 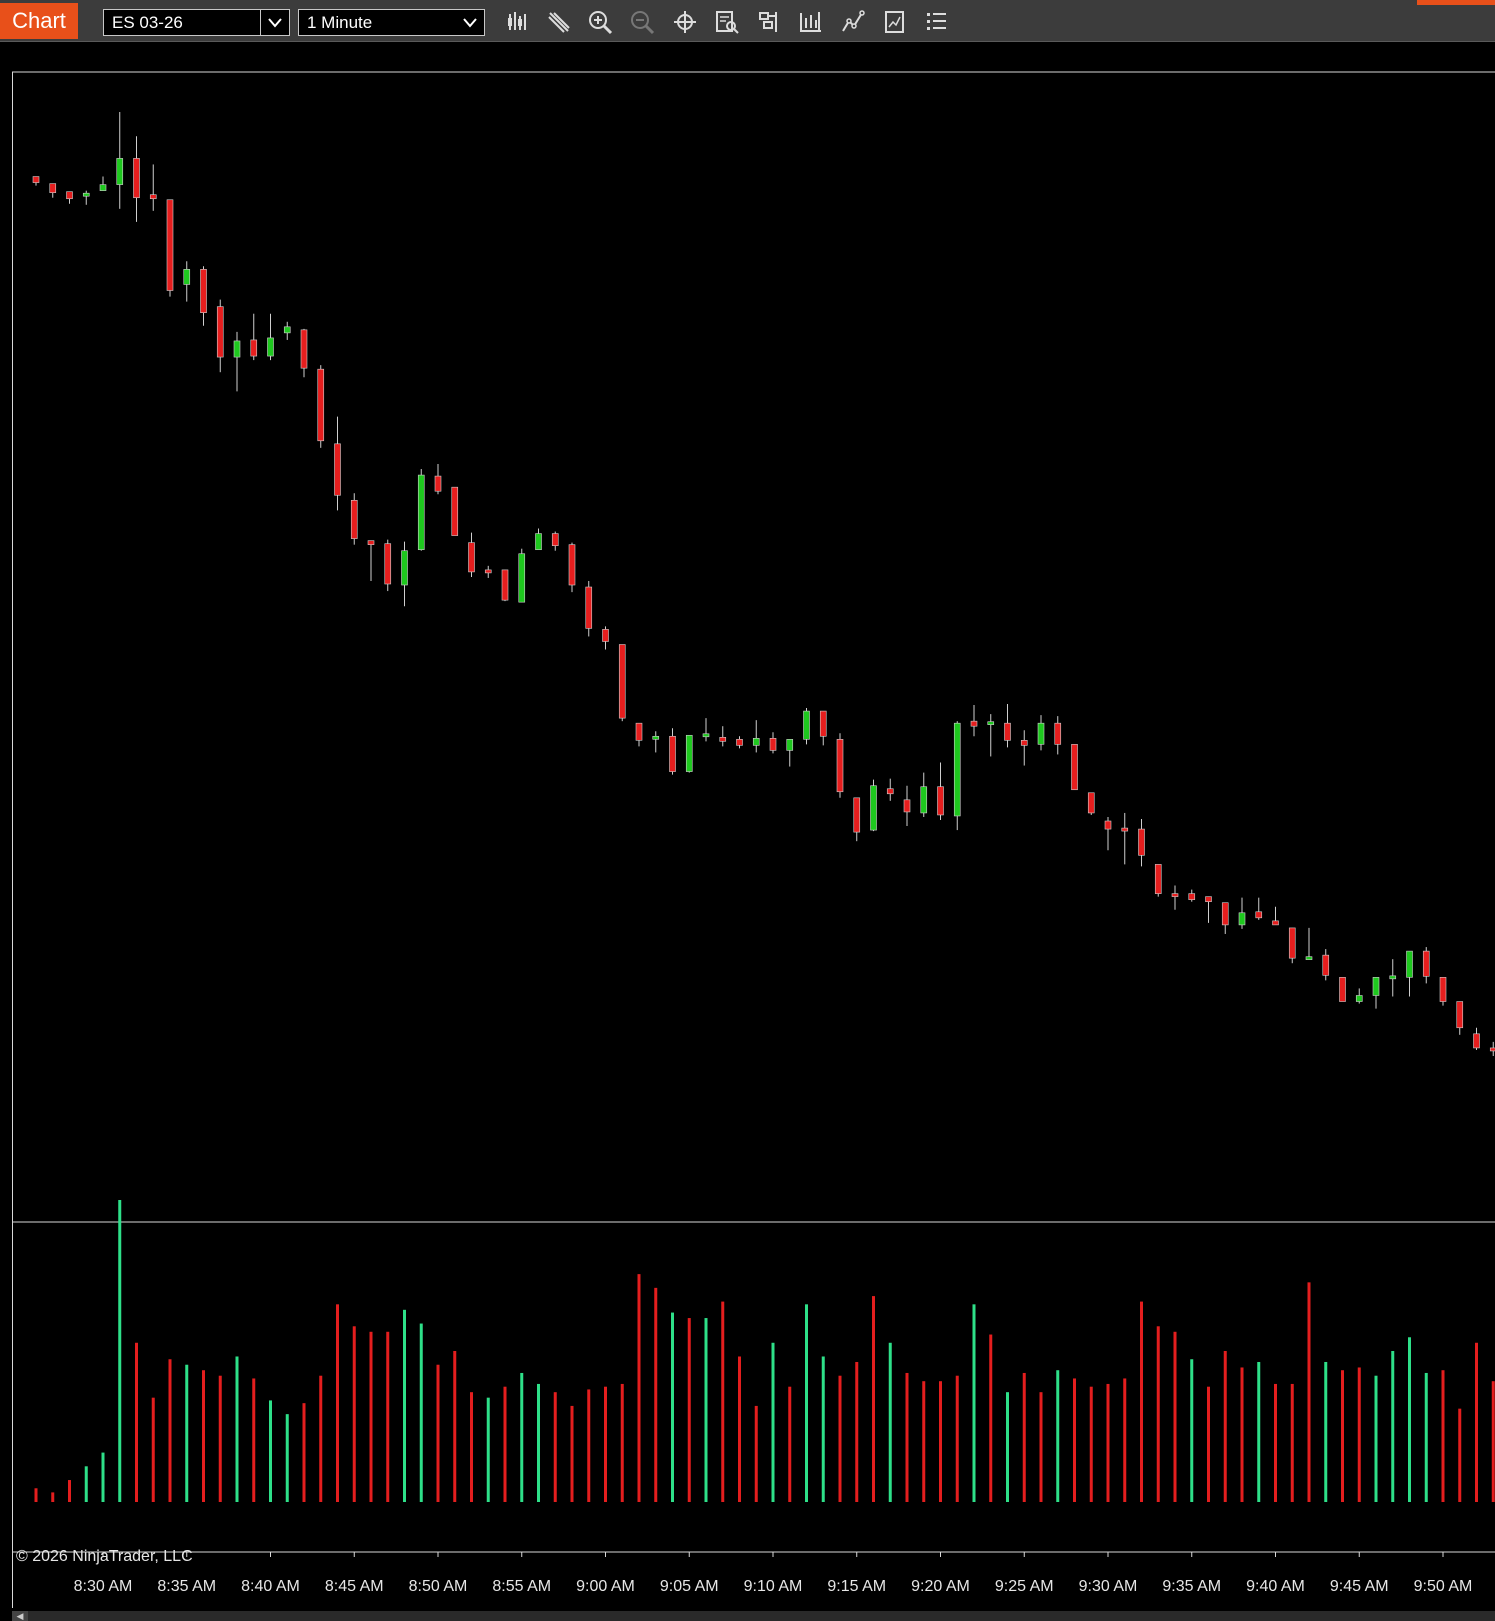 What do you see at coordinates (559, 22) in the screenshot?
I see `drawing-tool-icon` at bounding box center [559, 22].